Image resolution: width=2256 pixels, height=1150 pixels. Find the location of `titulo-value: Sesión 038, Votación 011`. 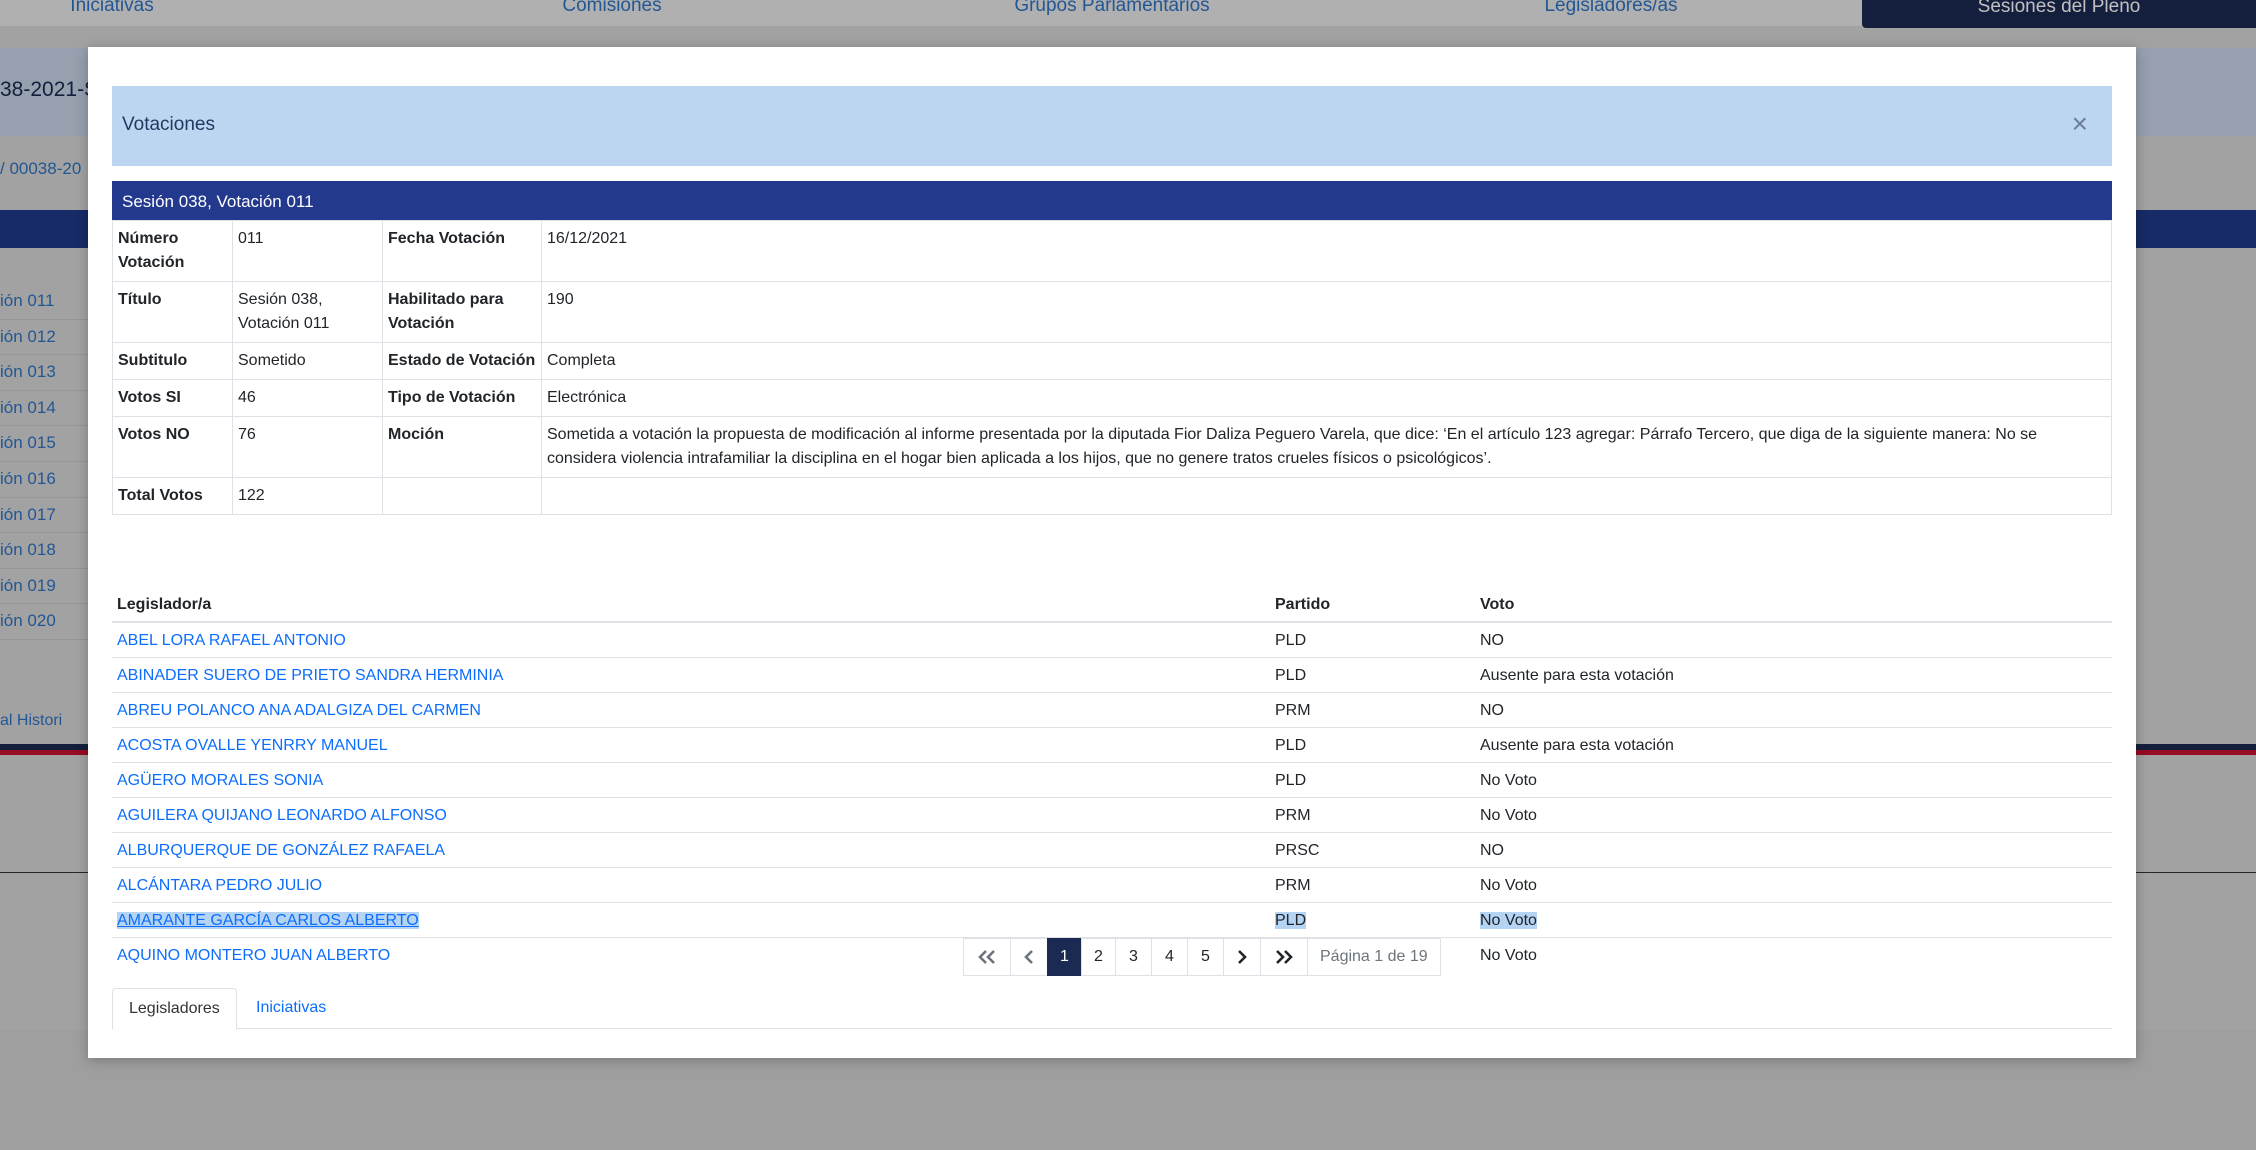

titulo-value: Sesión 038, Votación 011 is located at coordinates (307, 312).